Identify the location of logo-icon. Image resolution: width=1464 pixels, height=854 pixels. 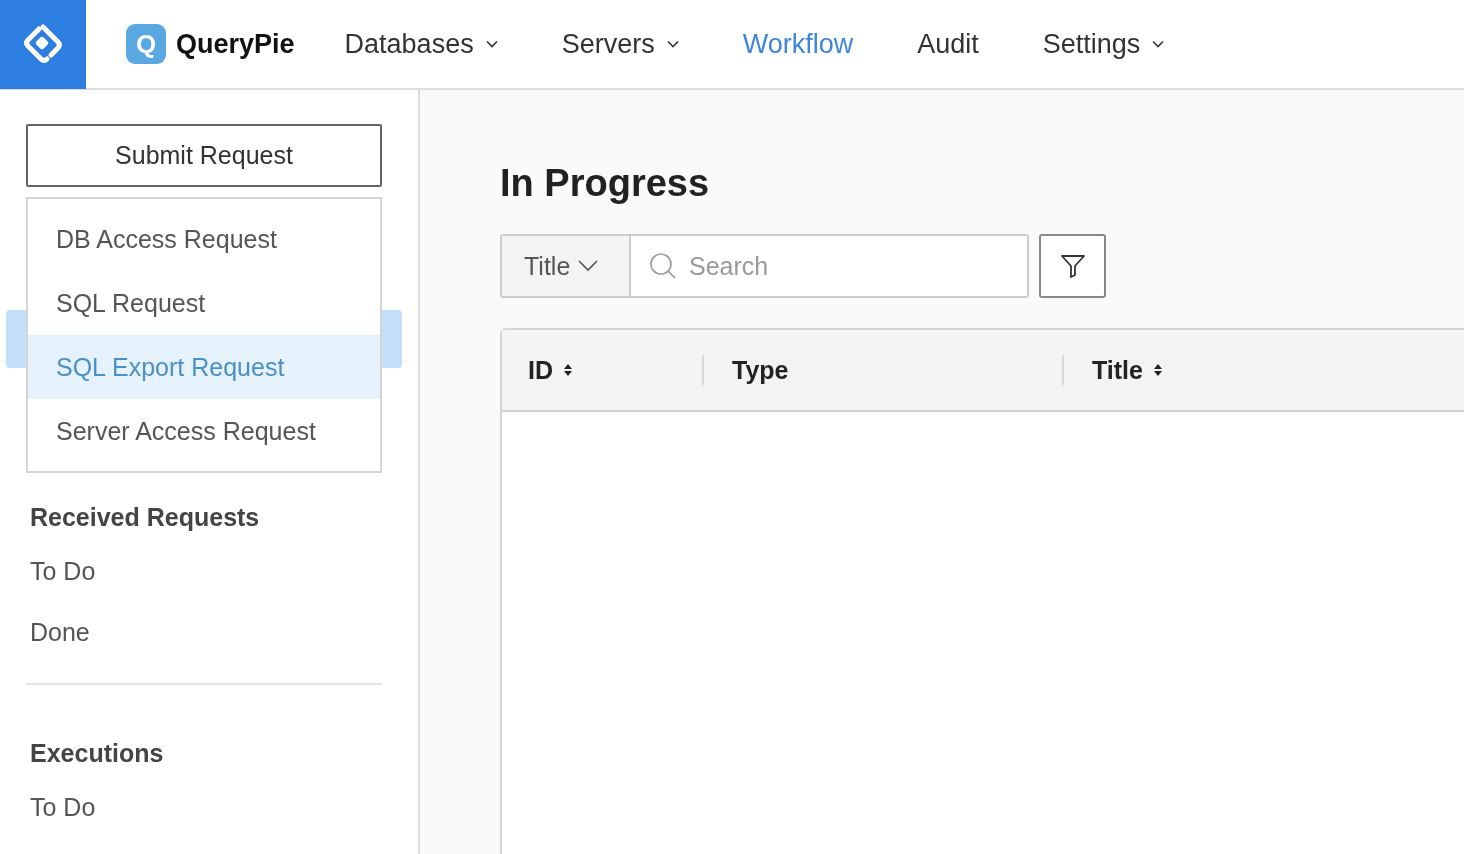
(43, 44).